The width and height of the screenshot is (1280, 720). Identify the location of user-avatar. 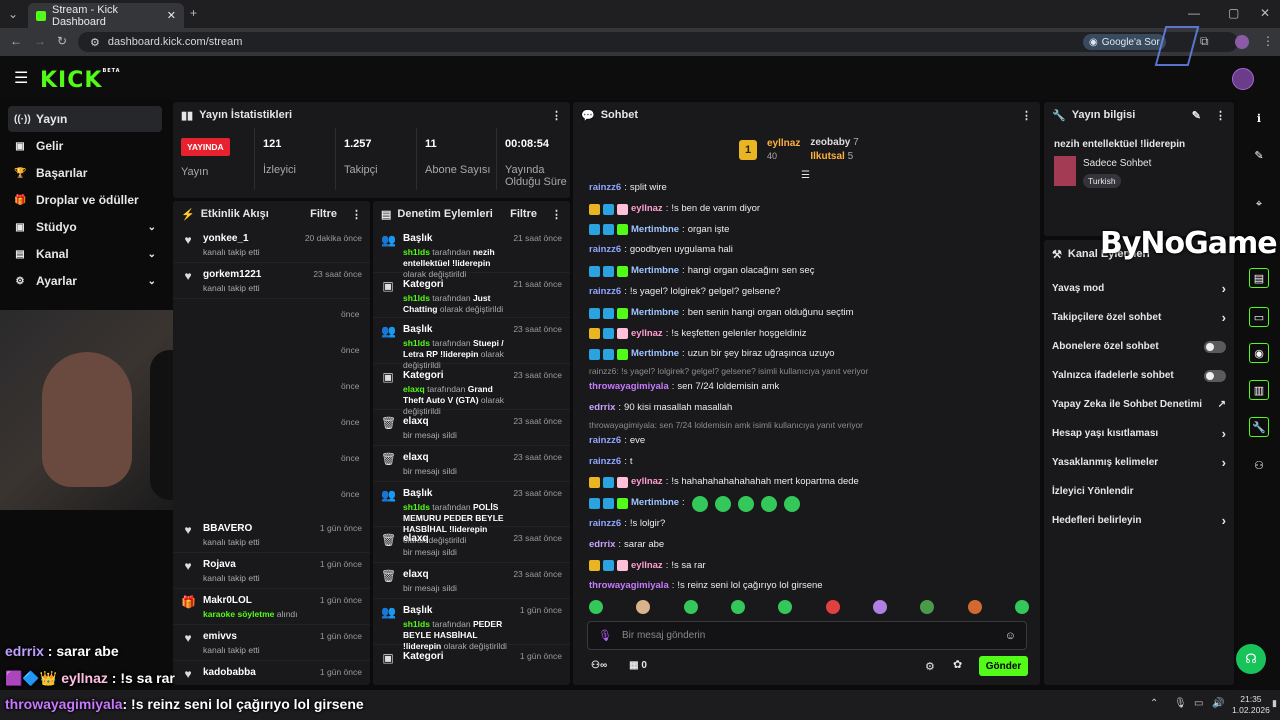
(1243, 79).